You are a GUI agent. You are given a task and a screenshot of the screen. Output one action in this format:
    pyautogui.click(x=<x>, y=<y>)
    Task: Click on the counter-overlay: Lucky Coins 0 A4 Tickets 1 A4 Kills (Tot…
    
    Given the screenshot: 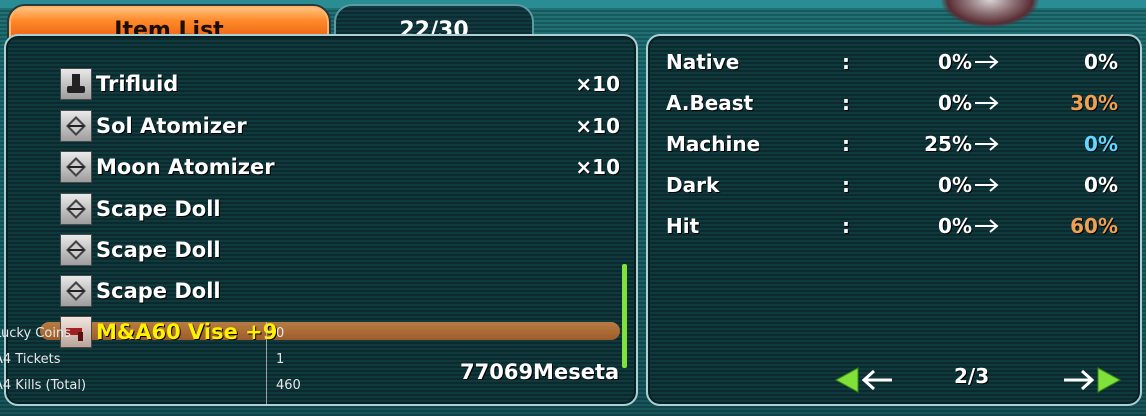 What is the action you would take?
    pyautogui.click(x=160, y=364)
    